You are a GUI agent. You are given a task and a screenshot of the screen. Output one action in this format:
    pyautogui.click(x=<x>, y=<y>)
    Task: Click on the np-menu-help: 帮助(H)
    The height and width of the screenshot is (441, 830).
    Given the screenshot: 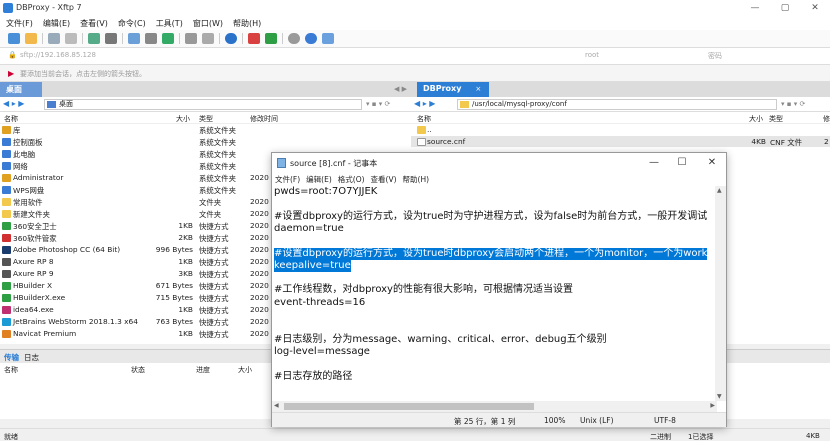 What is the action you would take?
    pyautogui.click(x=416, y=179)
    